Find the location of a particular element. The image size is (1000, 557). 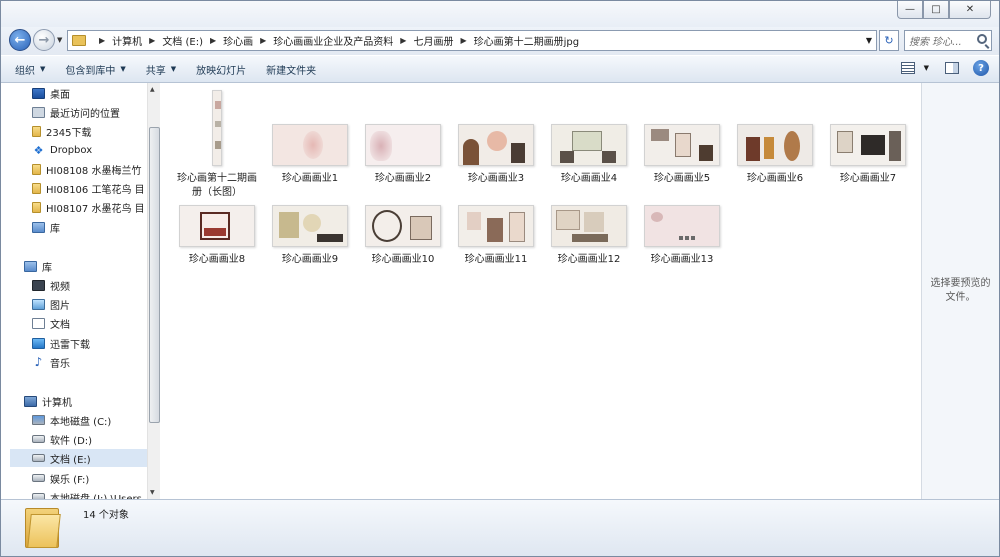

close-button: ✕ is located at coordinates (970, 10).